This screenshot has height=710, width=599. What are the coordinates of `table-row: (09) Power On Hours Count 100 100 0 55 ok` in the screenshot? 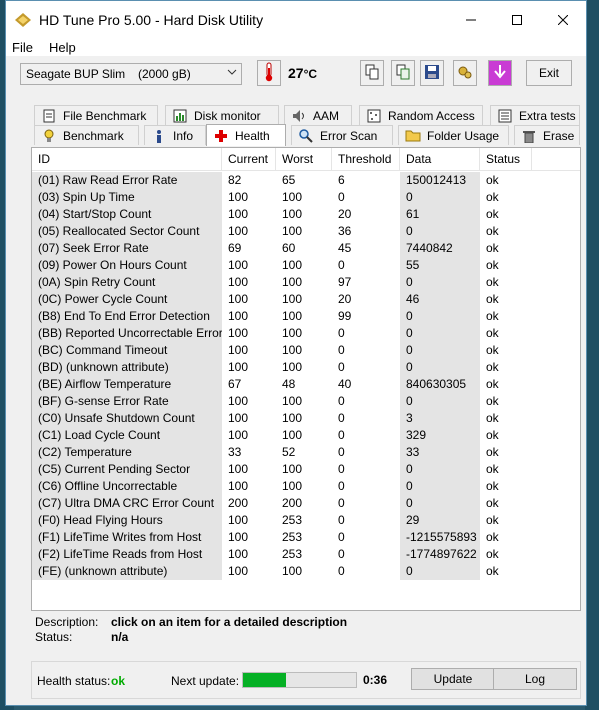 It's located at (306, 265).